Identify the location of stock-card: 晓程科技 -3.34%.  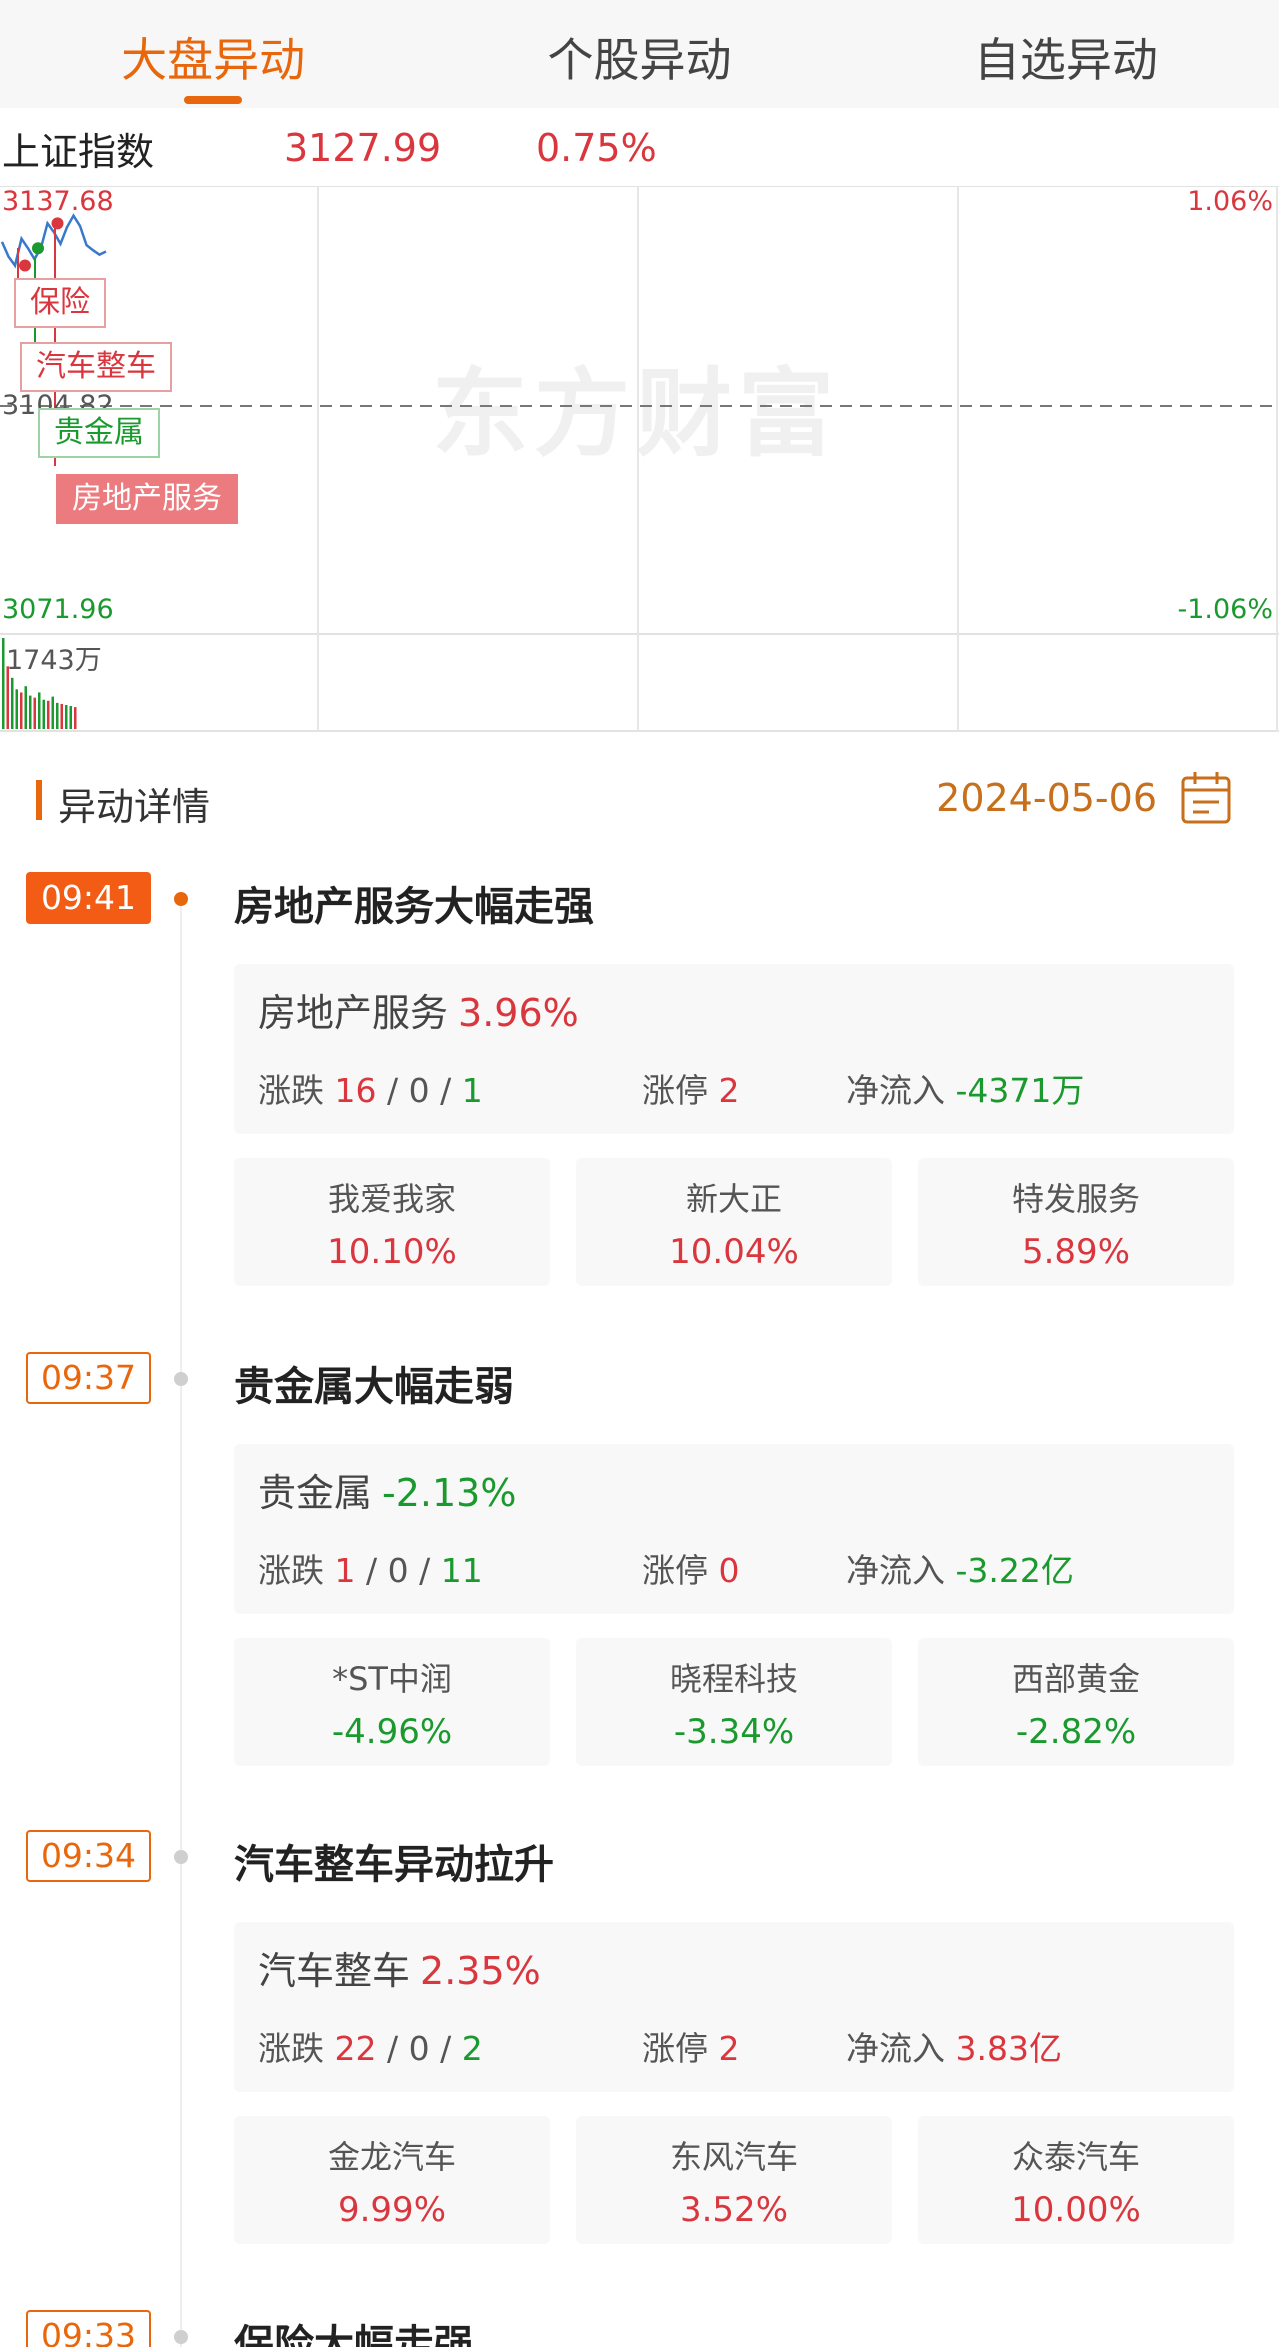
(734, 1702).